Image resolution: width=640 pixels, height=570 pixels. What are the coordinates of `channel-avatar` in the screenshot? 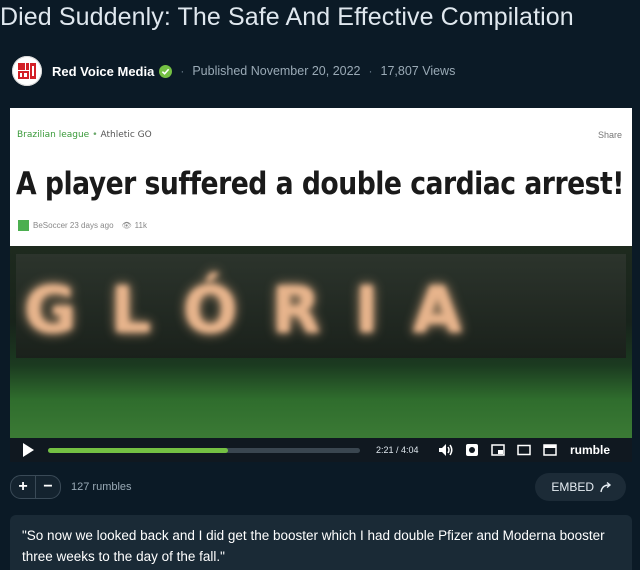 It's located at (27, 71).